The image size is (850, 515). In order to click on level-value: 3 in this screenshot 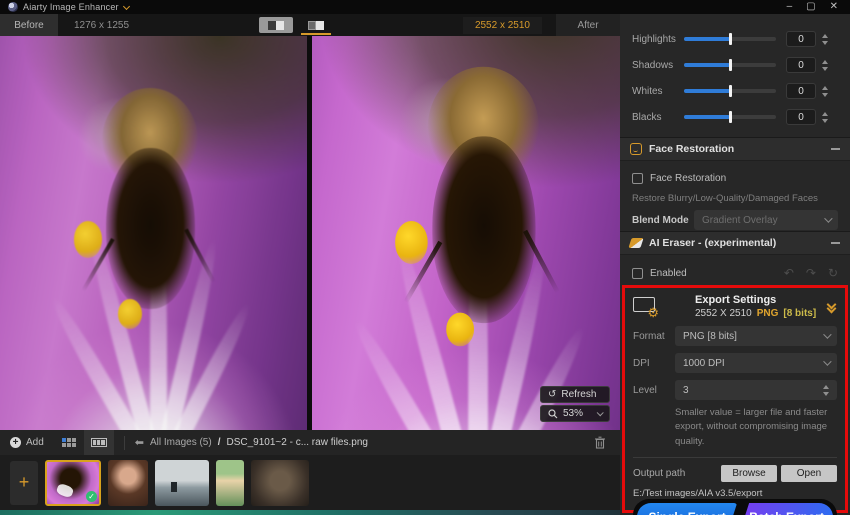, I will do `click(686, 390)`.